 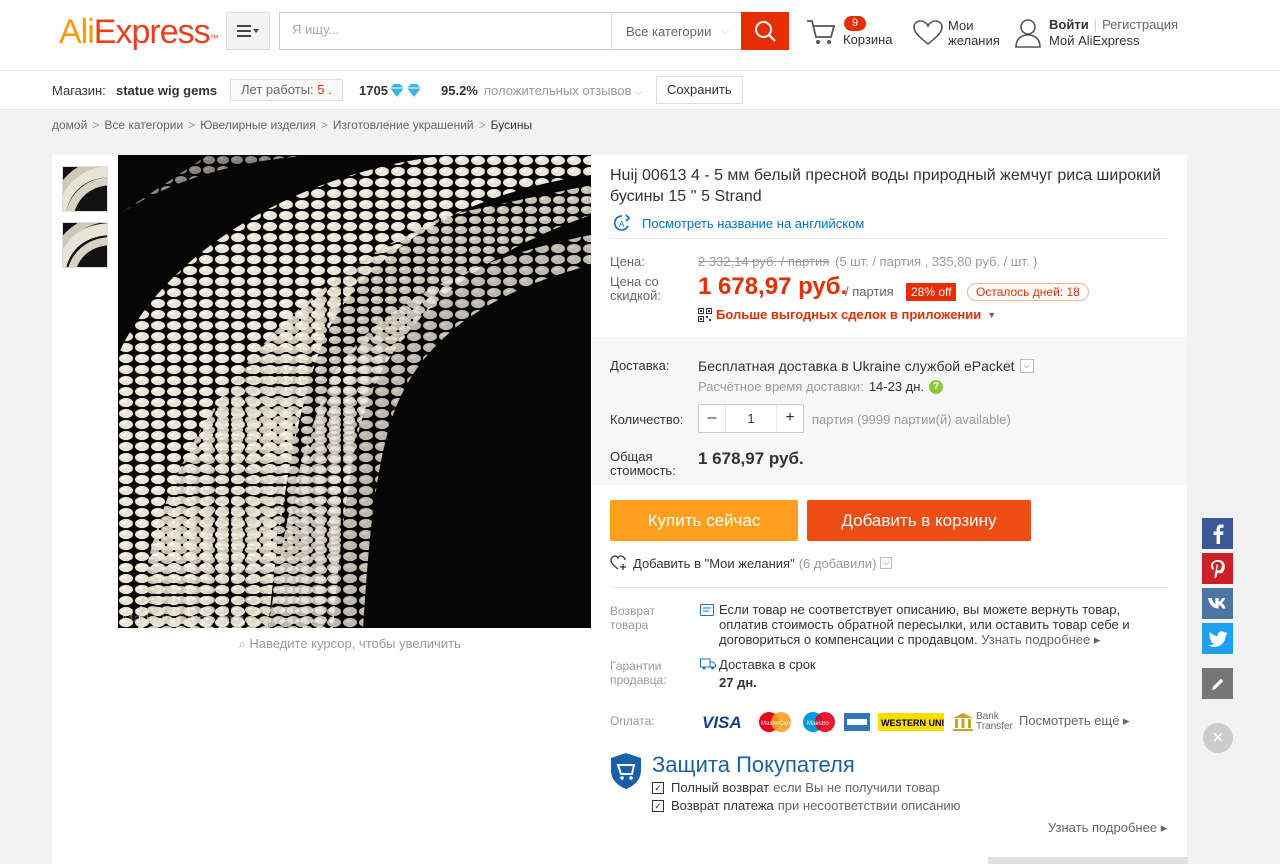 I want to click on store-label: Магазин:, so click(x=79, y=90).